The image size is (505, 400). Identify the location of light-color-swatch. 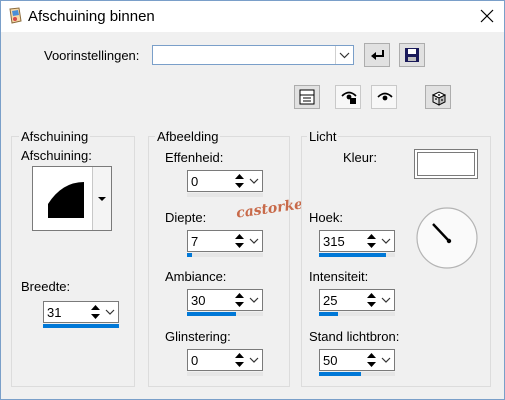
(446, 164).